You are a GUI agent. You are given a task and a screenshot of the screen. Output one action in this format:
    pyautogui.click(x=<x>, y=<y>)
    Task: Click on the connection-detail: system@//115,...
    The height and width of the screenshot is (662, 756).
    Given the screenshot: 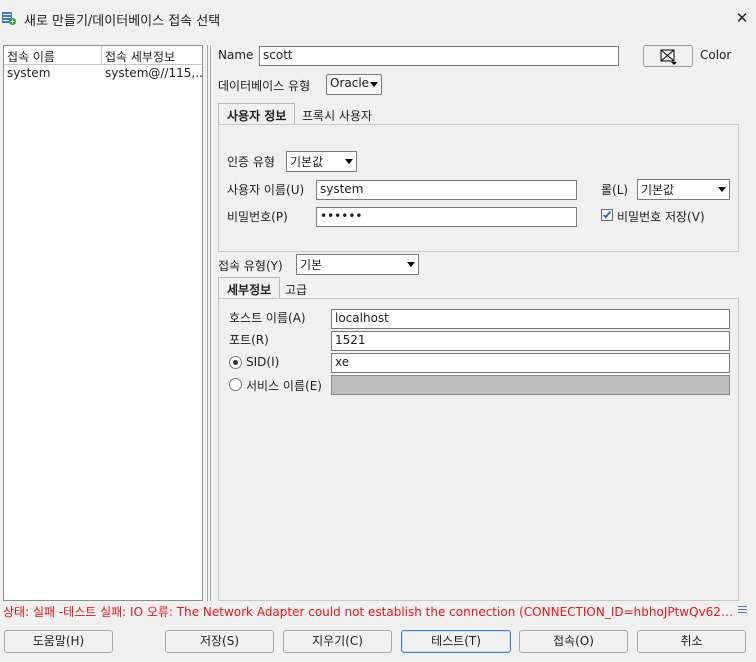 What is the action you would take?
    pyautogui.click(x=153, y=73)
    